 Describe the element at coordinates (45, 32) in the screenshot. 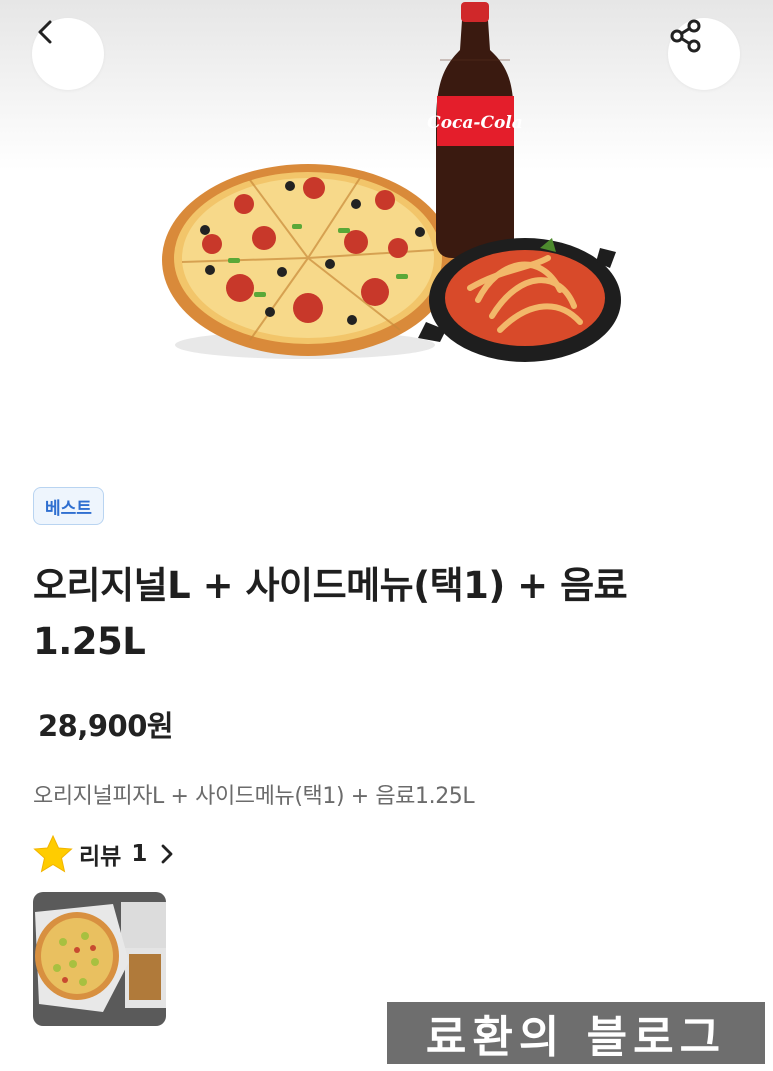

I see `chevron-left-icon` at that location.